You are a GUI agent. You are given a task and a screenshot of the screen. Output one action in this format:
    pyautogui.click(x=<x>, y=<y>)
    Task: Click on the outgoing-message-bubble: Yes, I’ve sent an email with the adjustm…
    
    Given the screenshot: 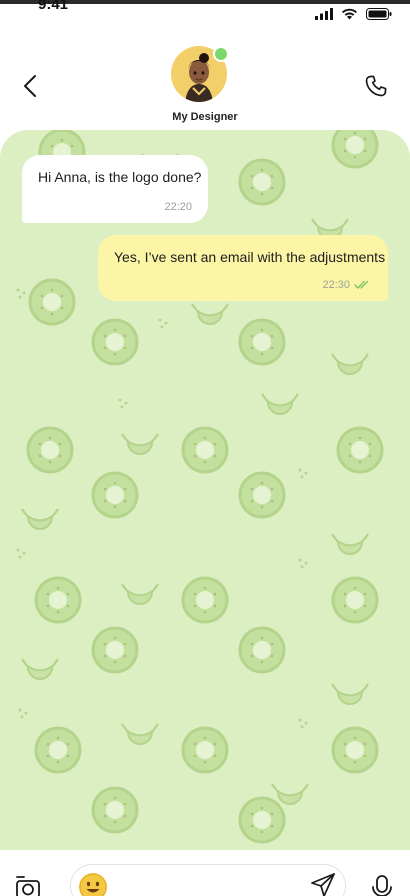 What is the action you would take?
    pyautogui.click(x=243, y=268)
    